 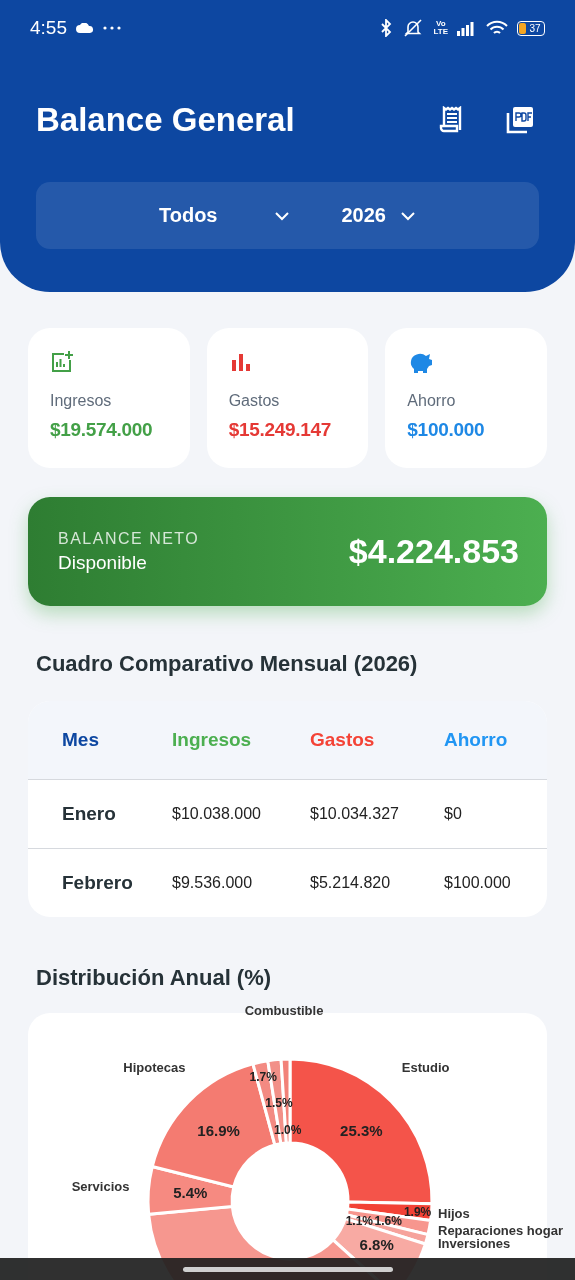 I want to click on column-header: Ahorro, so click(x=476, y=740).